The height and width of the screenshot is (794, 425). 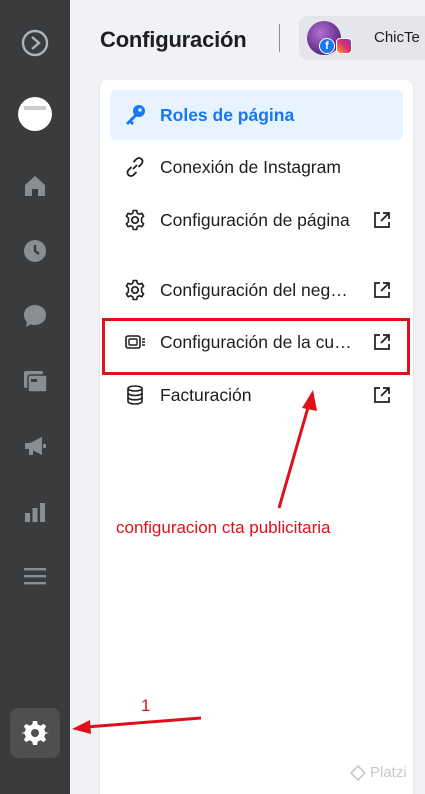 I want to click on key-icon, so click(x=135, y=115).